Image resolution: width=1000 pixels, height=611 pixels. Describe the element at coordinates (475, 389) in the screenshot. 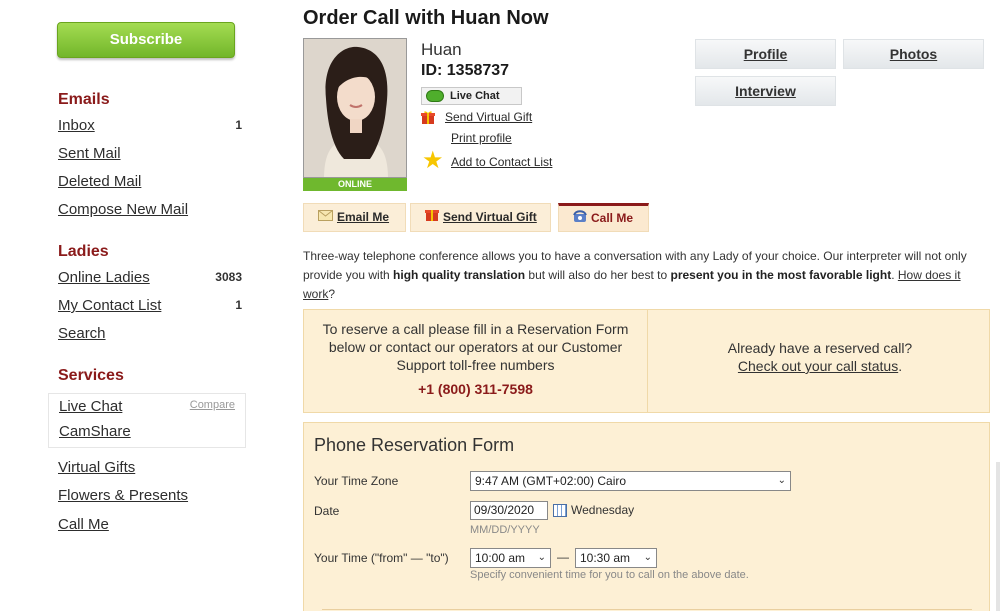

I see `support-phone-number: +1 (800) 311-7598` at that location.